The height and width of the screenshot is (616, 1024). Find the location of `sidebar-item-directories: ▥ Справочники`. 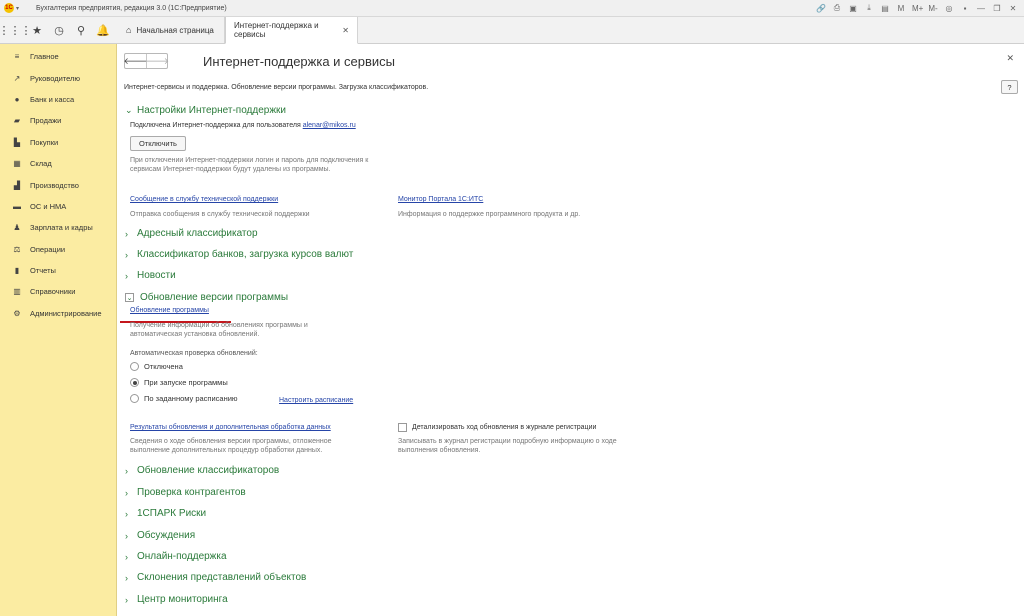

sidebar-item-directories: ▥ Справочники is located at coordinates (58, 291).